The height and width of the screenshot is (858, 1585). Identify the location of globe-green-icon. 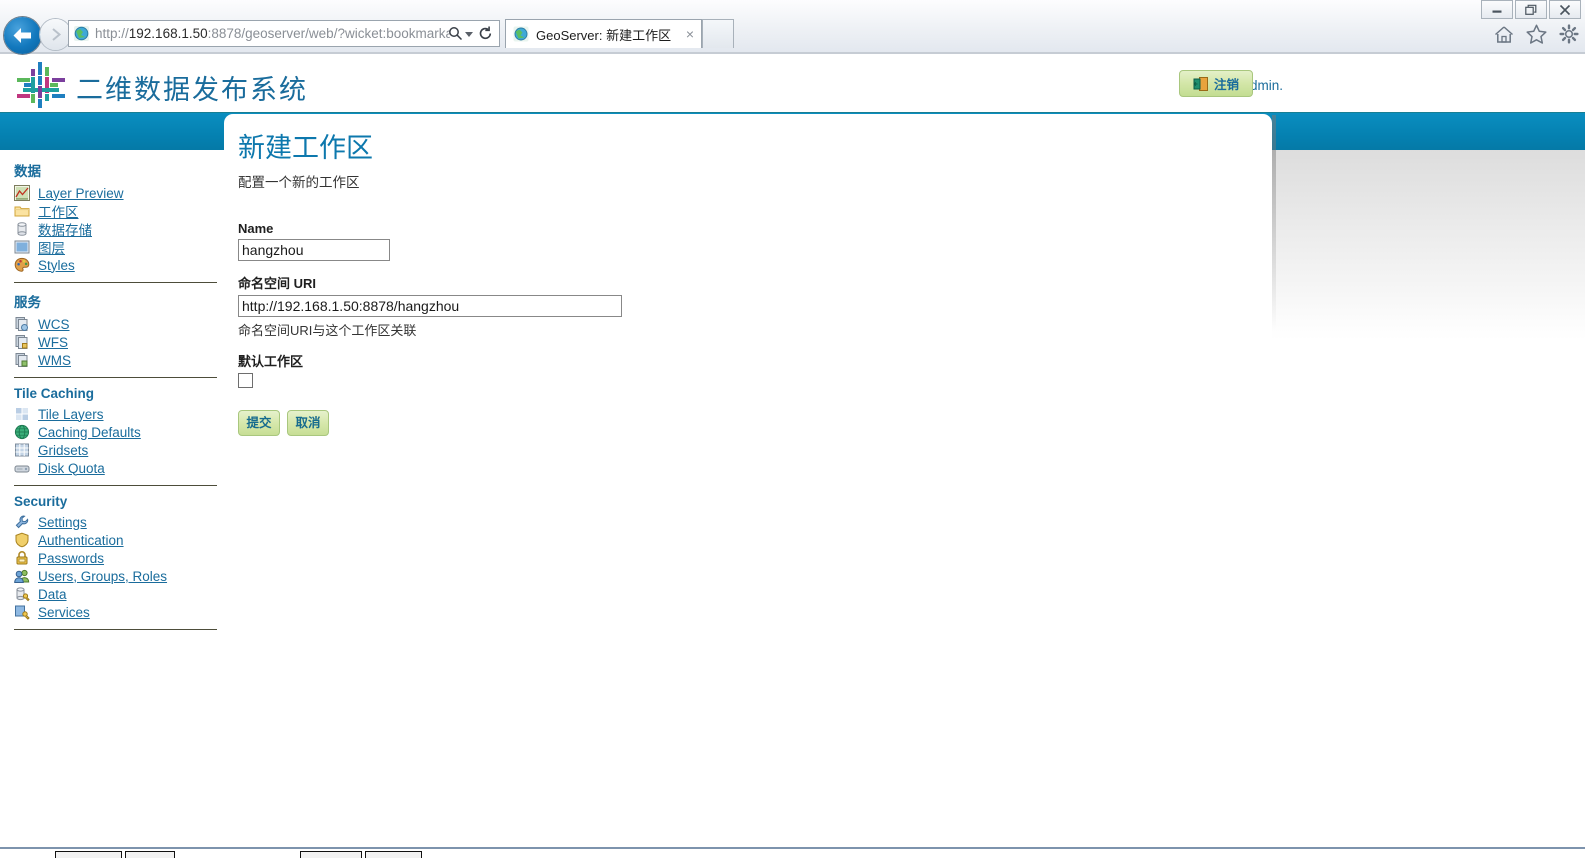
(22, 432).